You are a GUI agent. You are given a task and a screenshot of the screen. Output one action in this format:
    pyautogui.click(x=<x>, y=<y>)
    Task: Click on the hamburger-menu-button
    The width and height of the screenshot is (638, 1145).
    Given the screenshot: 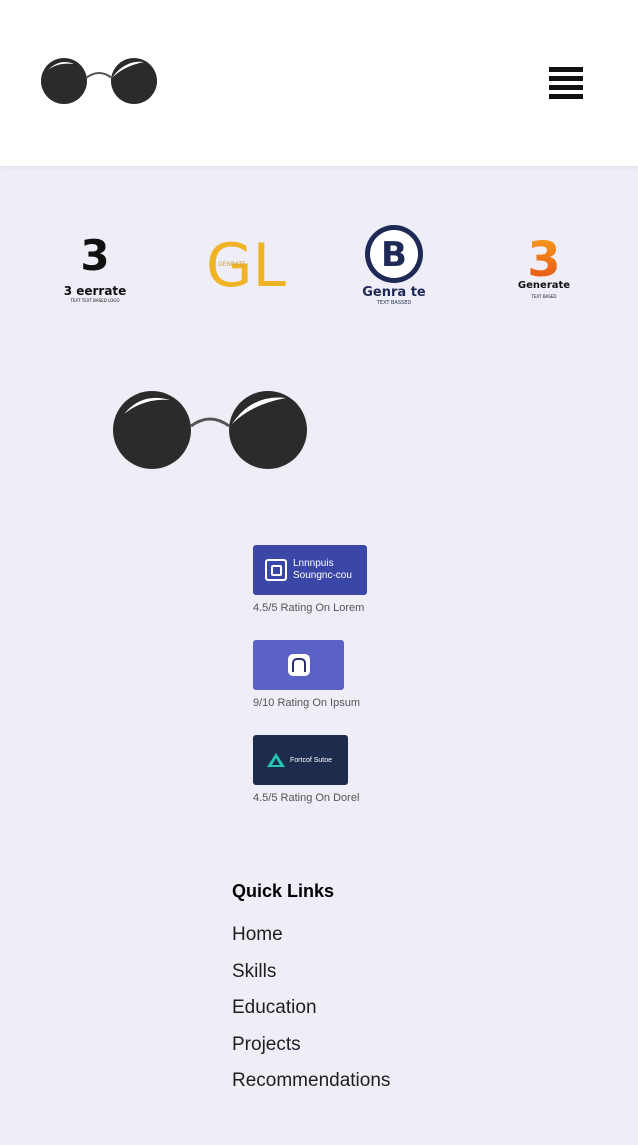 What is the action you would take?
    pyautogui.click(x=566, y=83)
    